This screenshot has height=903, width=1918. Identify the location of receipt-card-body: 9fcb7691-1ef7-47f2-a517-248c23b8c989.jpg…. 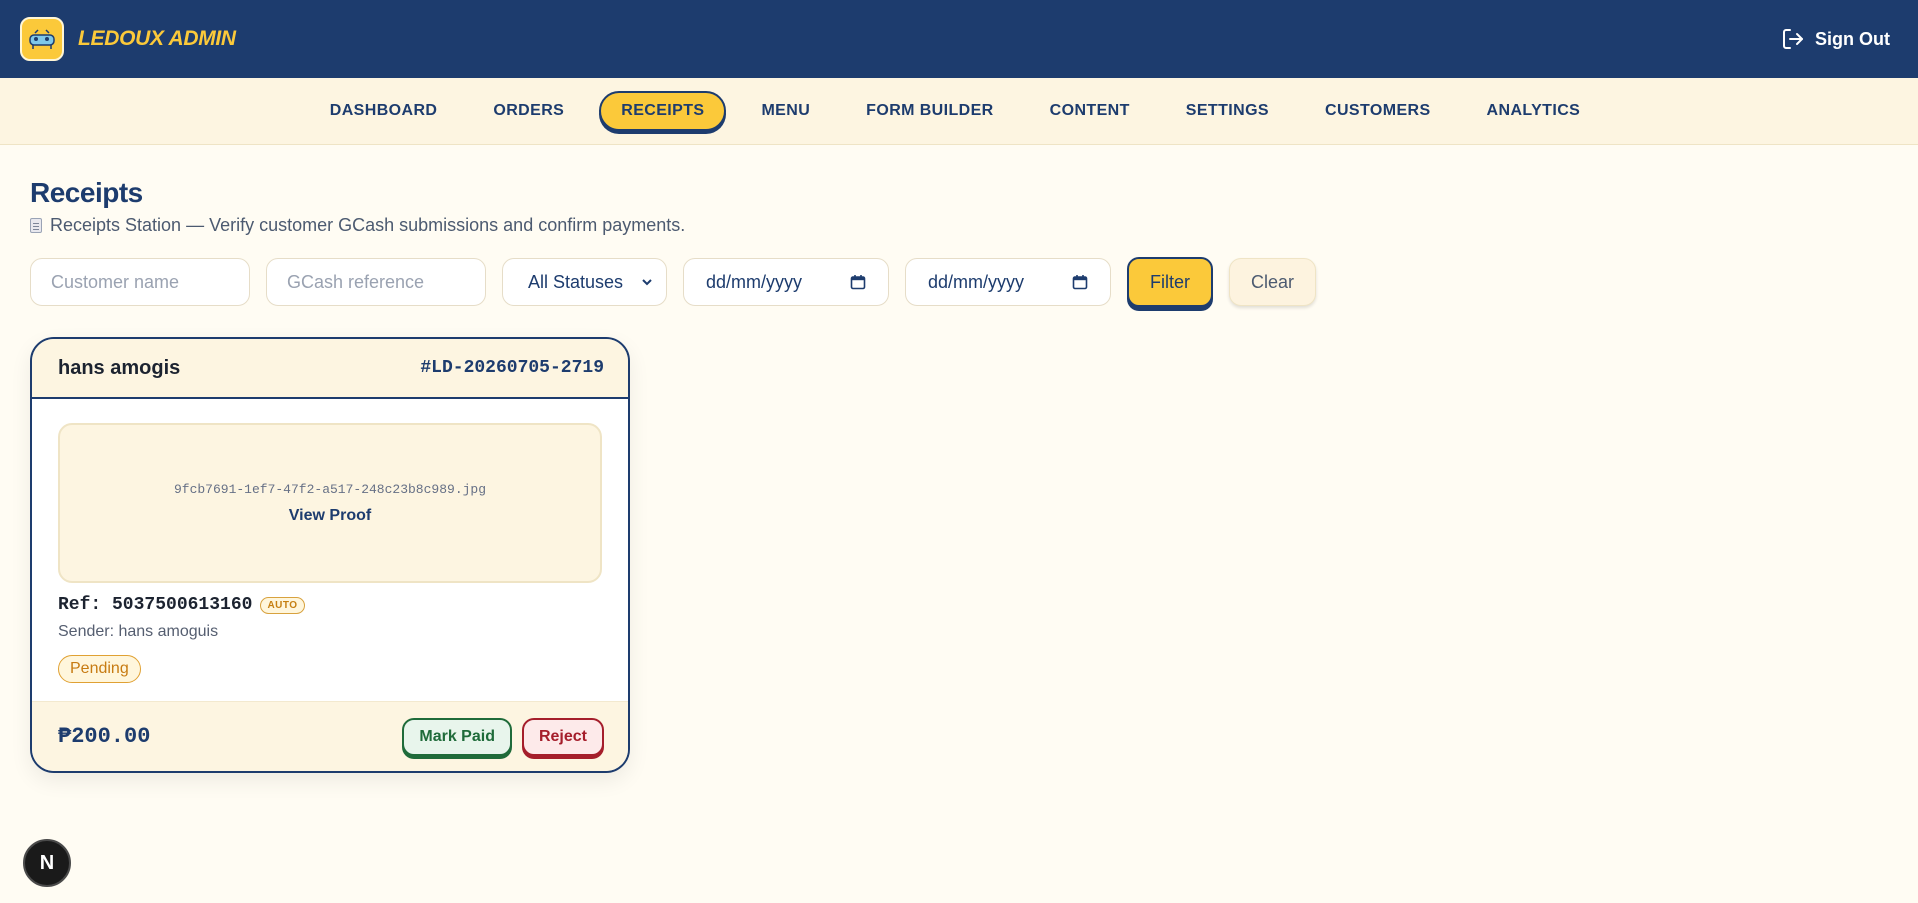
(330, 550).